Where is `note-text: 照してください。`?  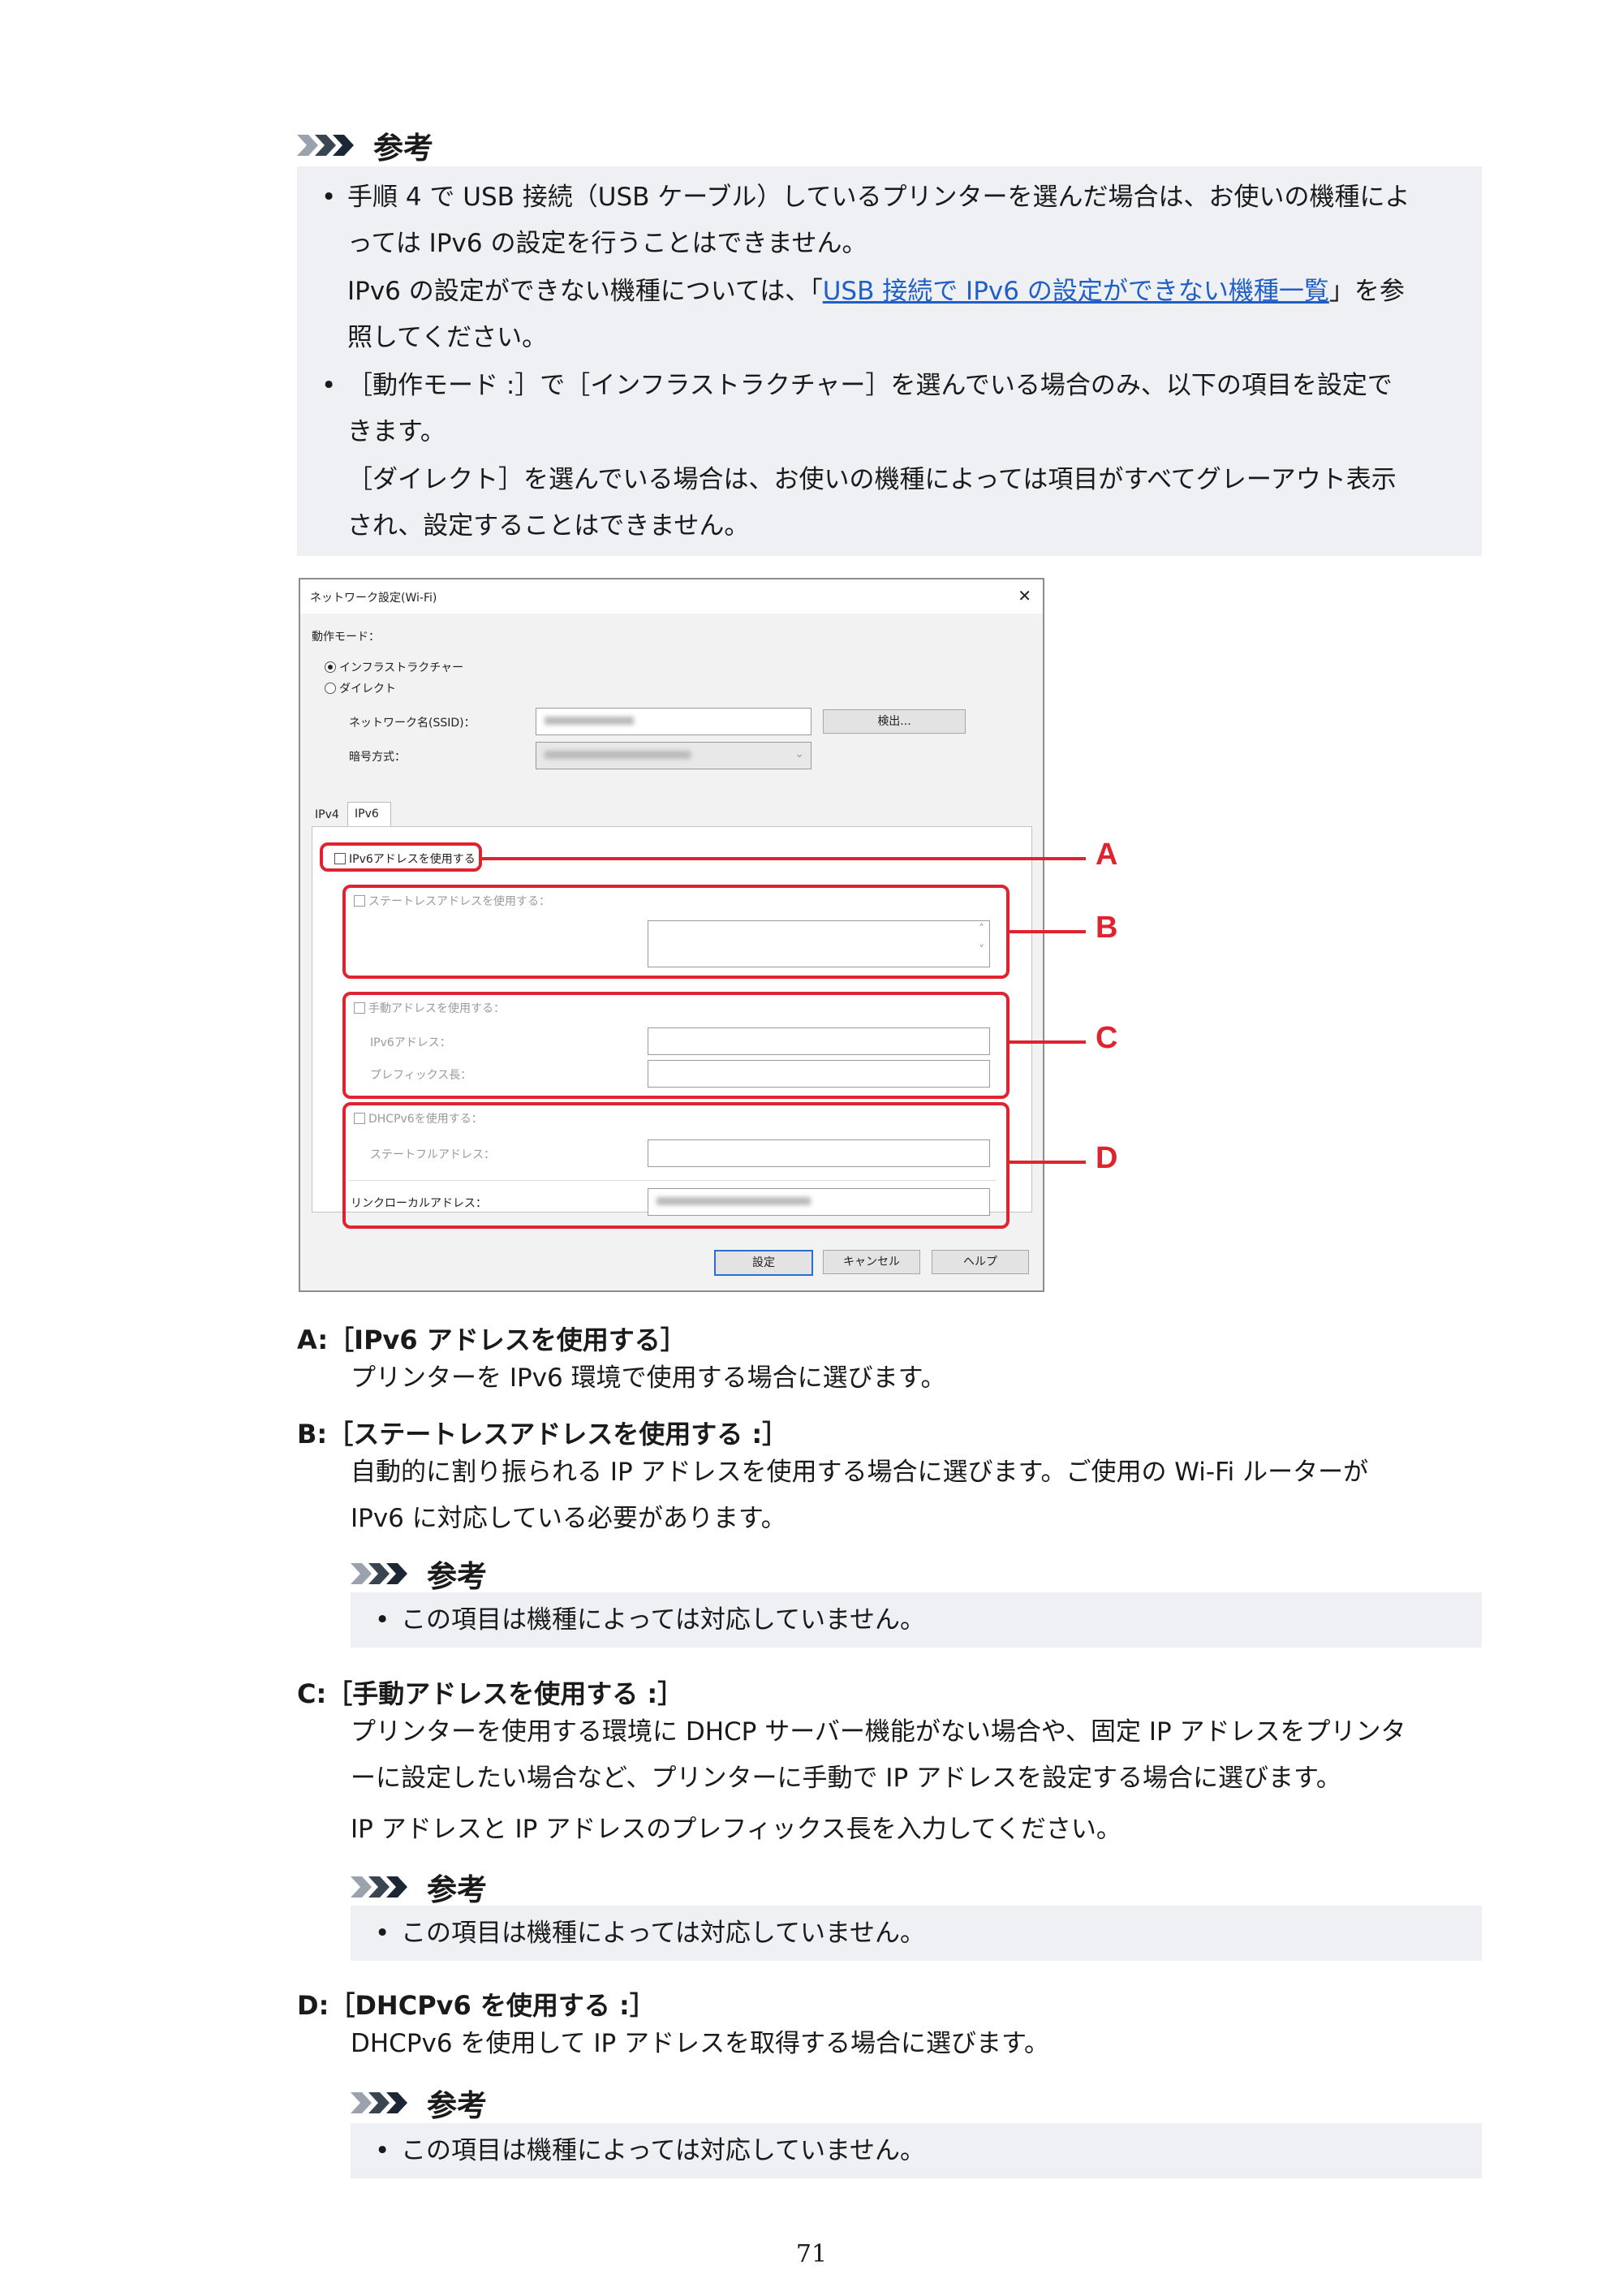
note-text: 照してください。 is located at coordinates (447, 338).